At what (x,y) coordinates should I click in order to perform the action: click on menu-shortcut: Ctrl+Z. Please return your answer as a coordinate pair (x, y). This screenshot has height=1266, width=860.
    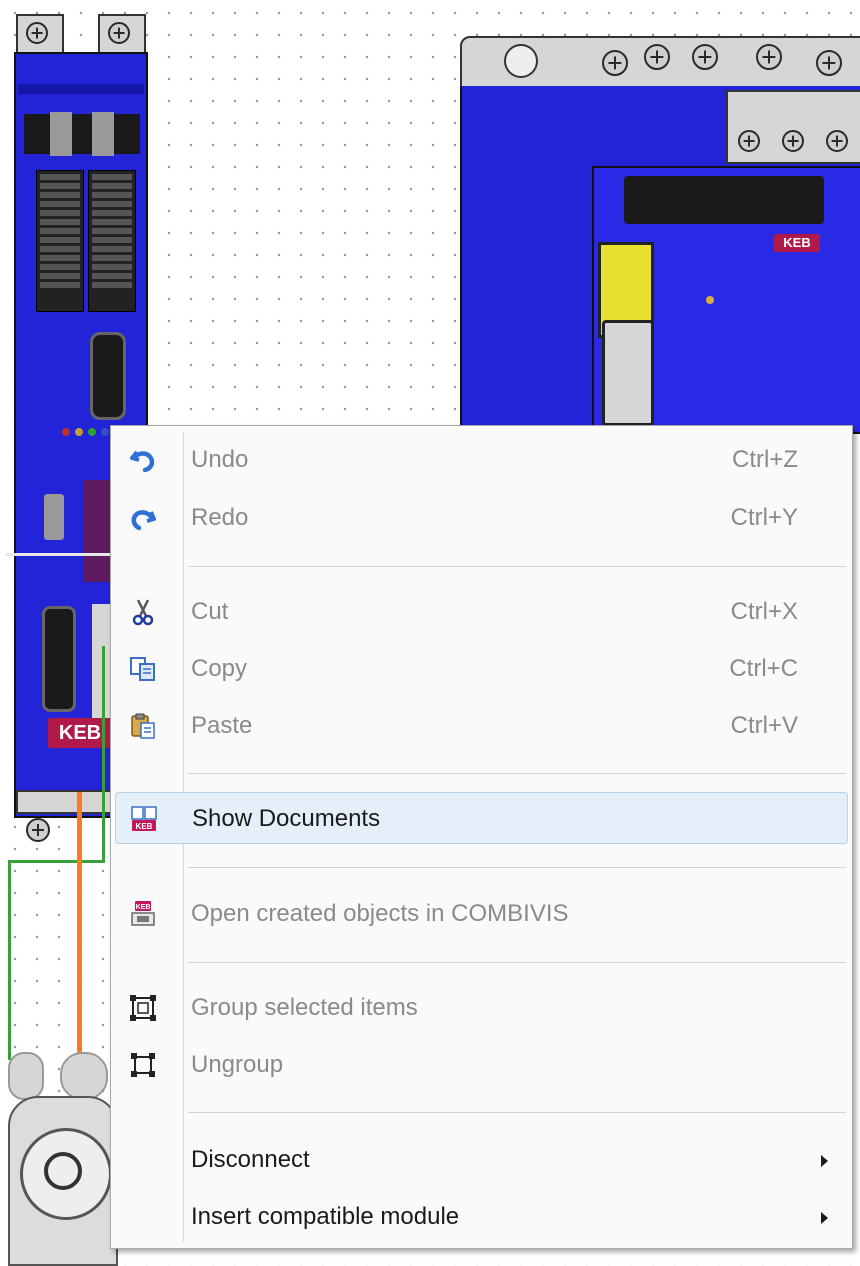
    Looking at the image, I should click on (765, 459).